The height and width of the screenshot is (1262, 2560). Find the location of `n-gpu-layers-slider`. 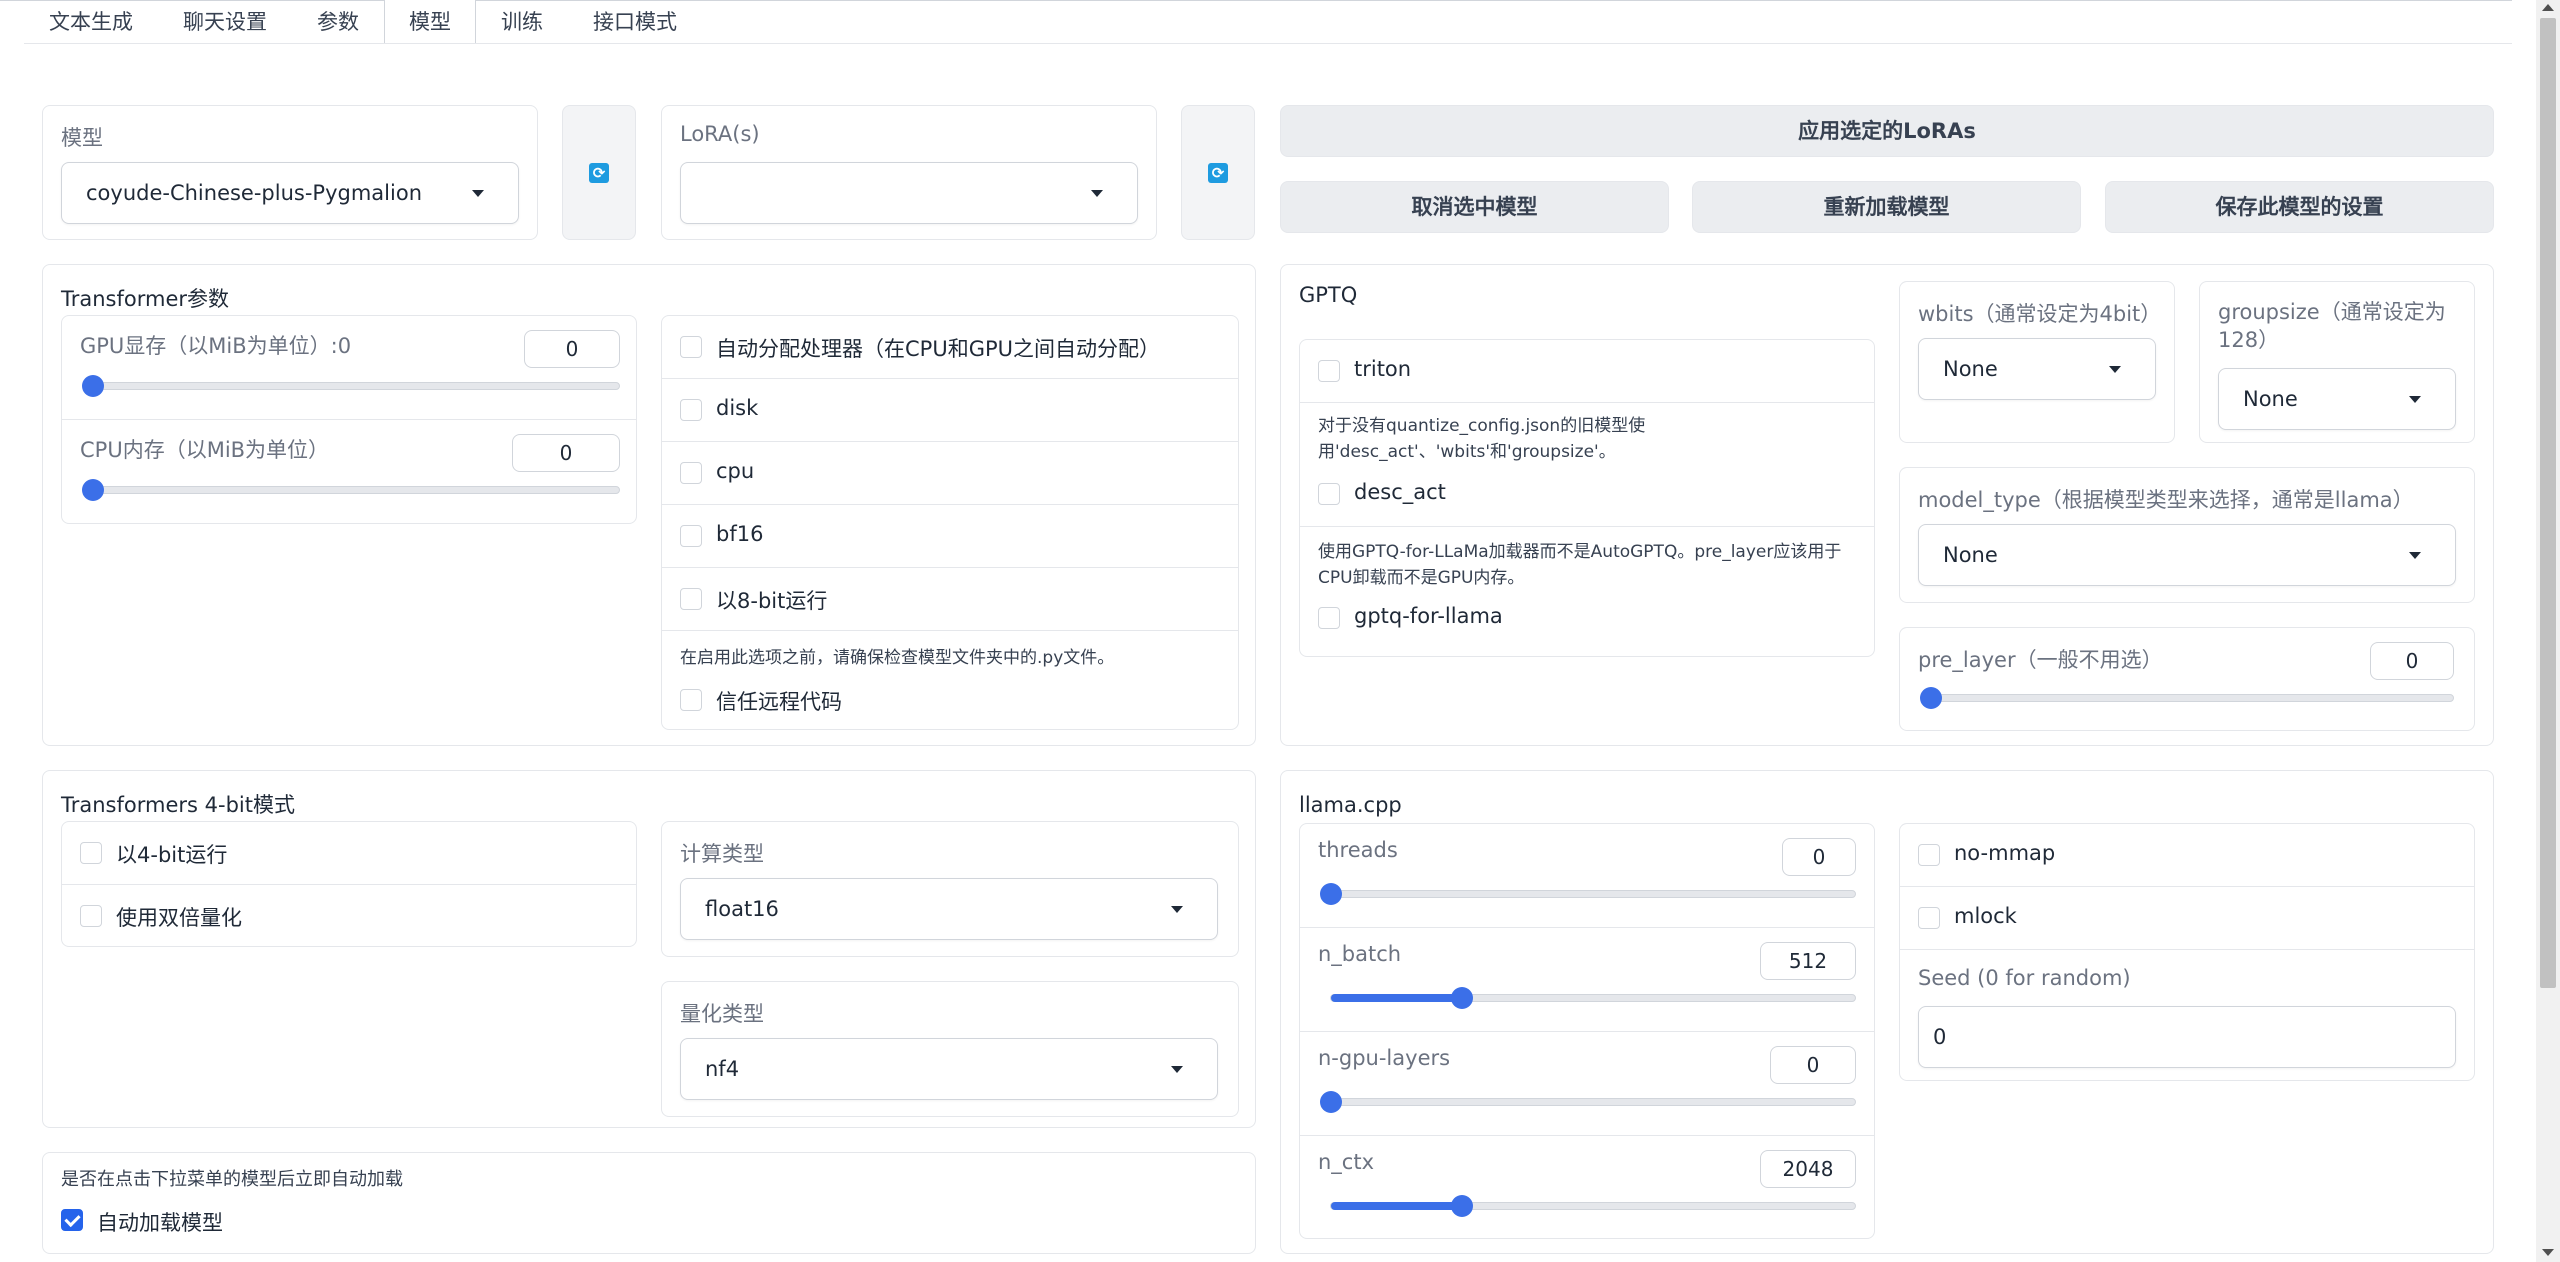

n-gpu-layers-slider is located at coordinates (1588, 1102).